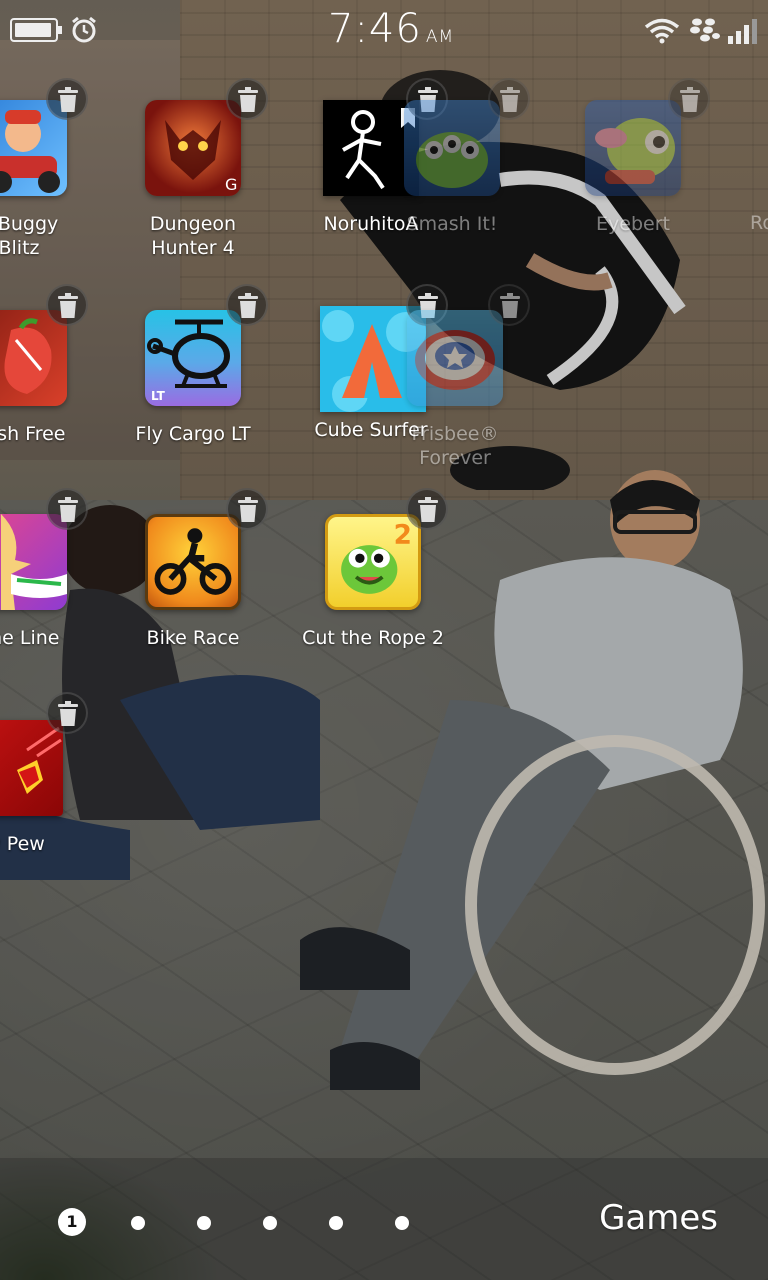  What do you see at coordinates (403, 535) in the screenshot?
I see `svg-text: 2` at bounding box center [403, 535].